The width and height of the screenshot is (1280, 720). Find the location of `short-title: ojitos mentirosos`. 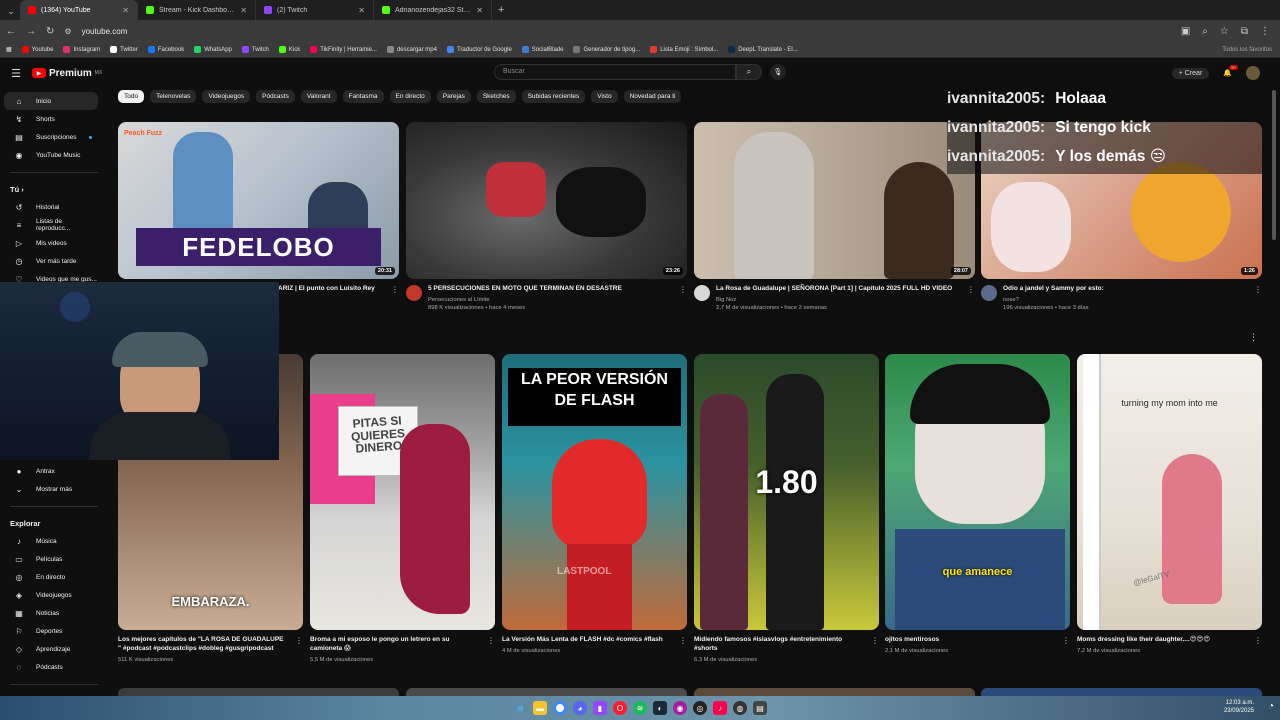

short-title: ojitos mentirosos is located at coordinates (916, 640).